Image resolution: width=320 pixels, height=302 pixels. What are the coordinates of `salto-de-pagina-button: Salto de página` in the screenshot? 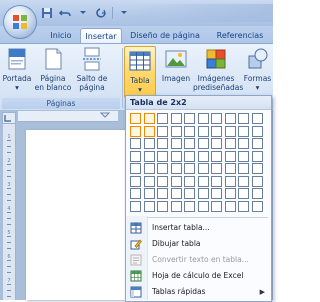 It's located at (92, 69).